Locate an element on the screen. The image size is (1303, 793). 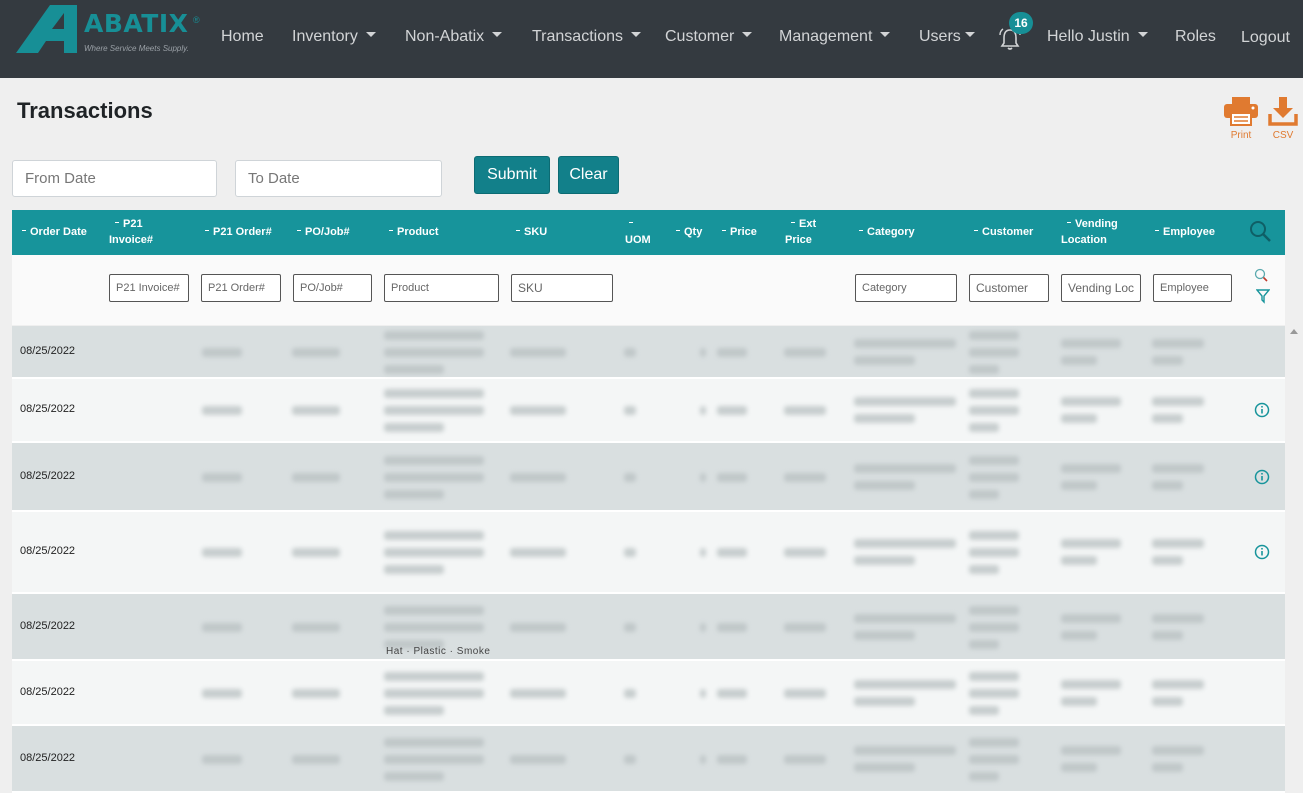
column-header-customer: Customer is located at coordinates (1003, 232).